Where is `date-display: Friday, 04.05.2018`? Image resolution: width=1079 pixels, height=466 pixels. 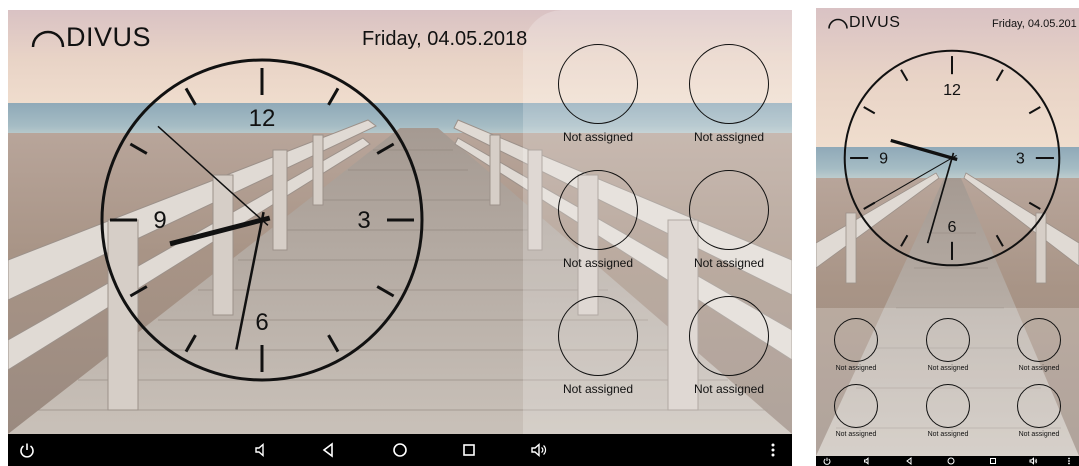
date-display: Friday, 04.05.2018 is located at coordinates (445, 39).